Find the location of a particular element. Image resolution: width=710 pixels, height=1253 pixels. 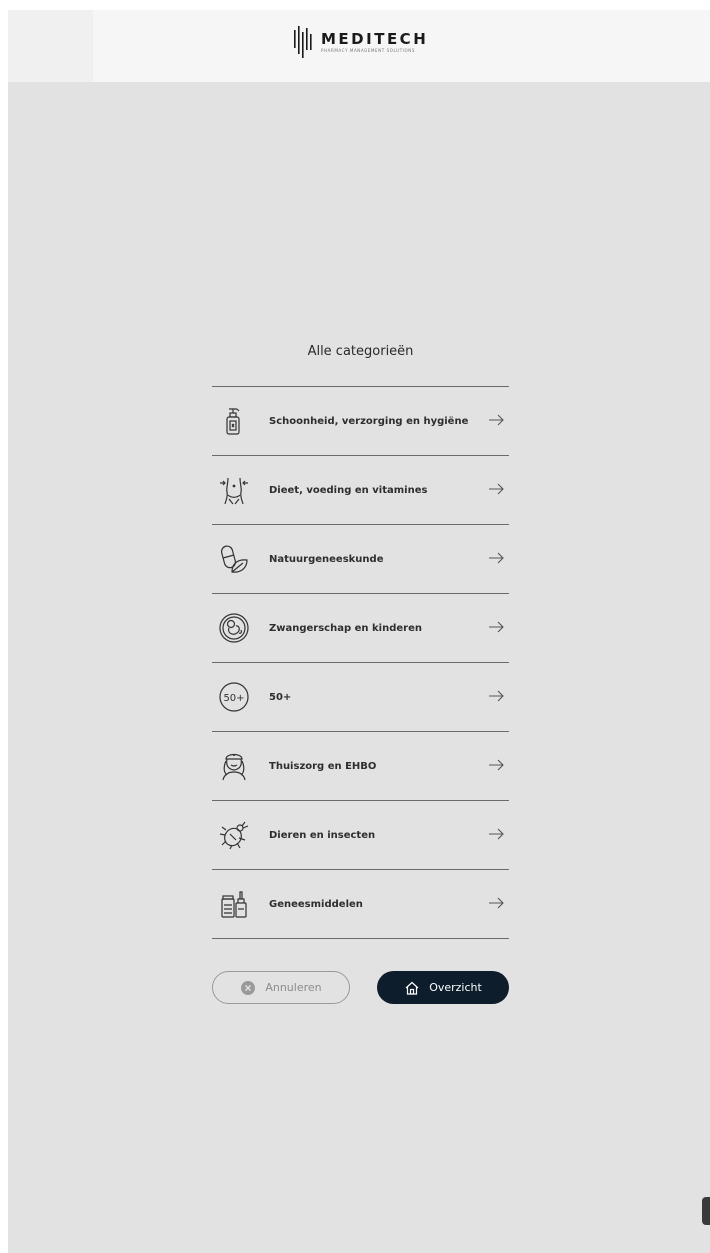

medicine-bottles-icon is located at coordinates (234, 904).